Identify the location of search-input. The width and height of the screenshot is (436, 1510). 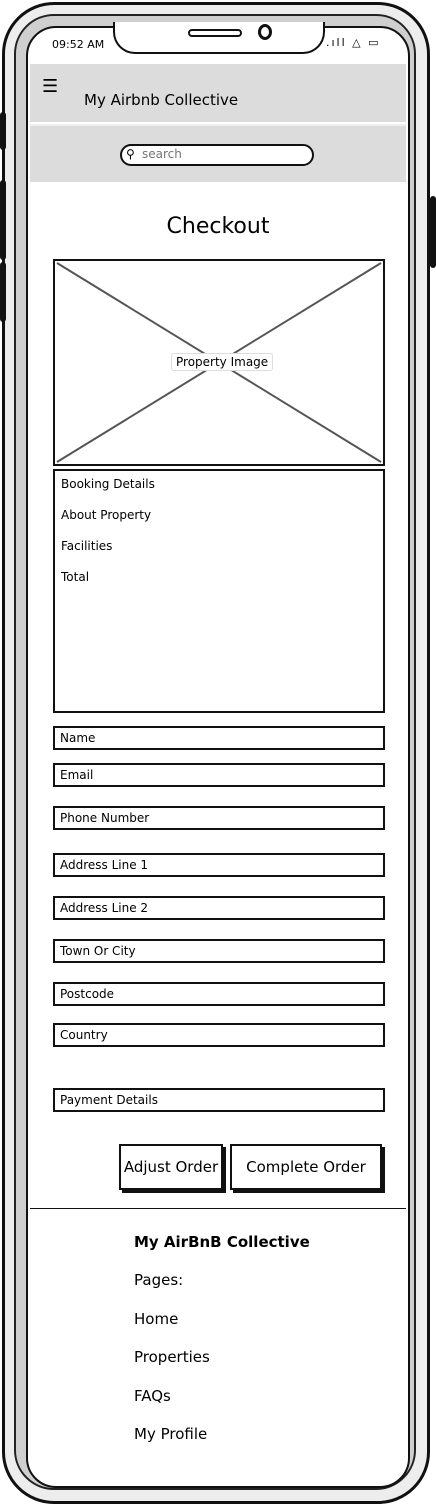
(222, 154).